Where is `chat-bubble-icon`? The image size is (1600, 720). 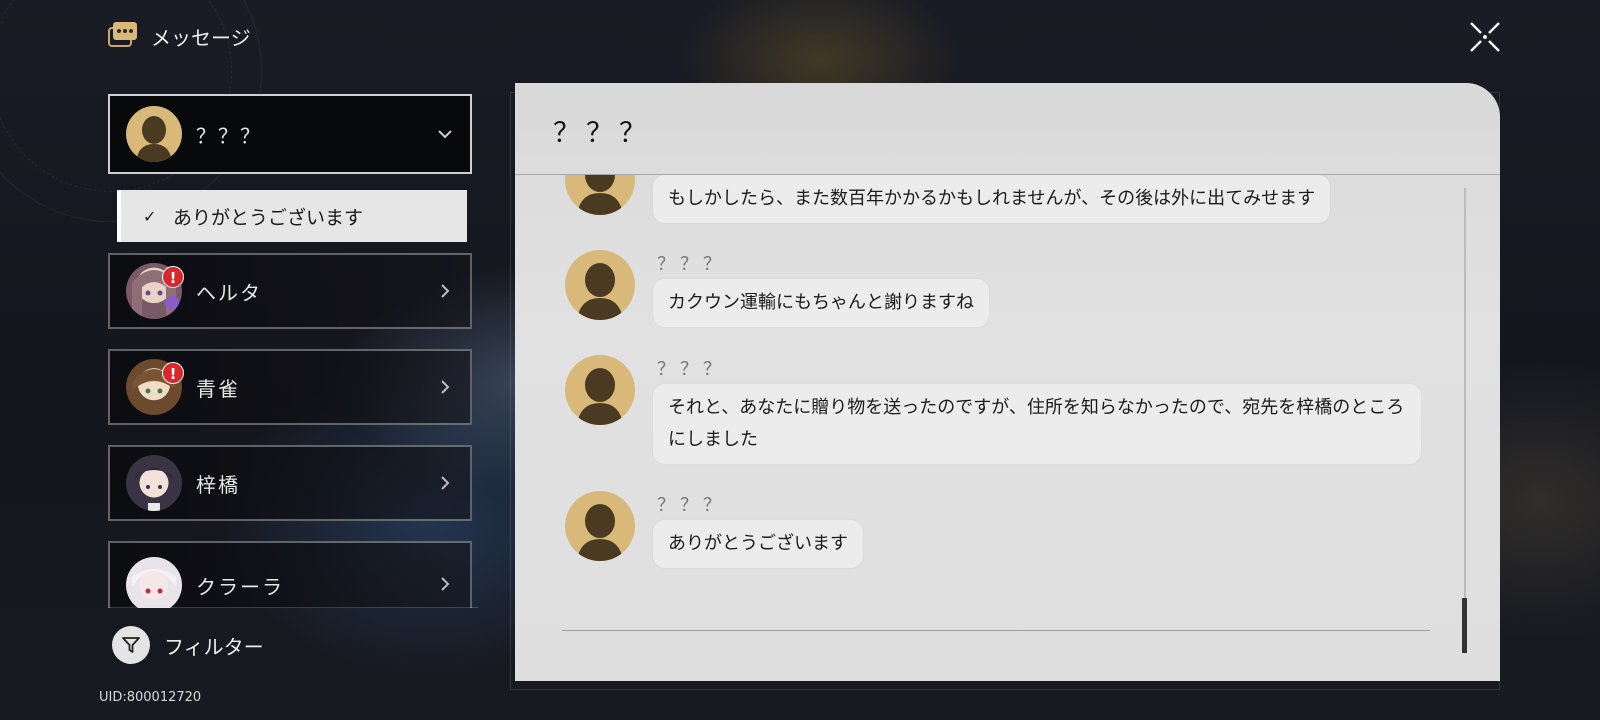 chat-bubble-icon is located at coordinates (123, 36).